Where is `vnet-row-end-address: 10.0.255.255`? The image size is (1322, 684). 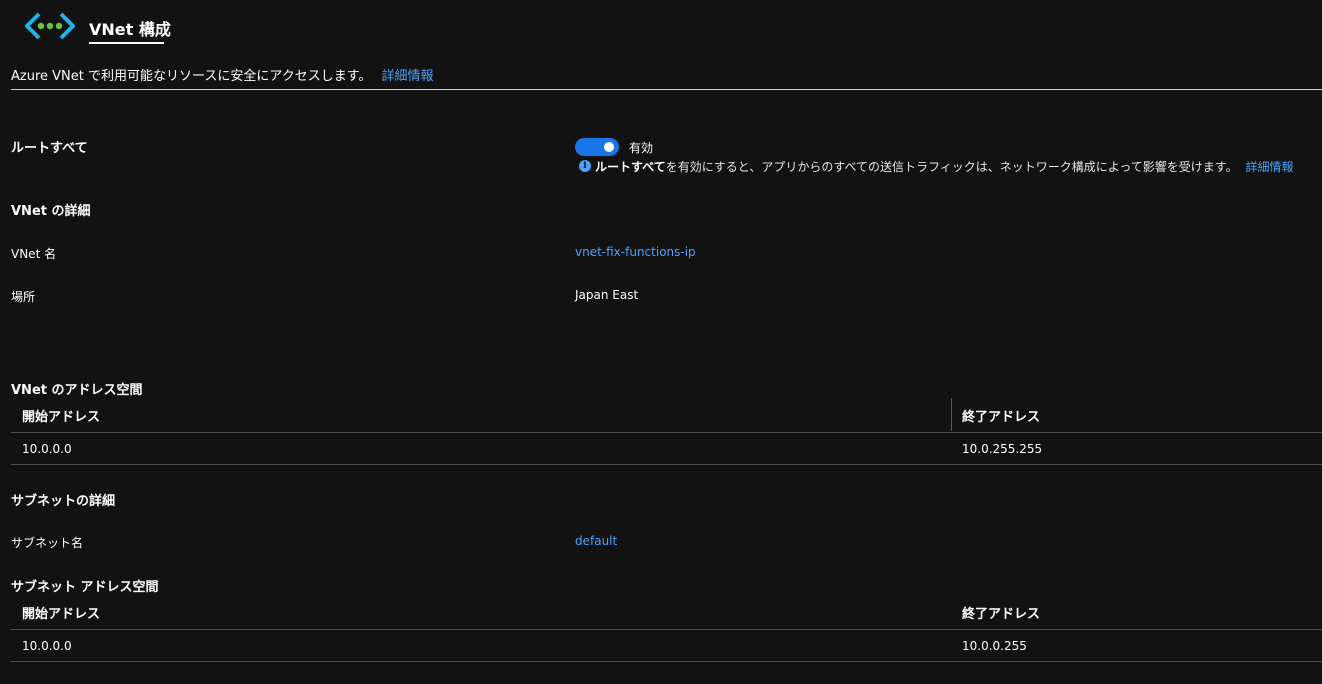
vnet-row-end-address: 10.0.255.255 is located at coordinates (1002, 449).